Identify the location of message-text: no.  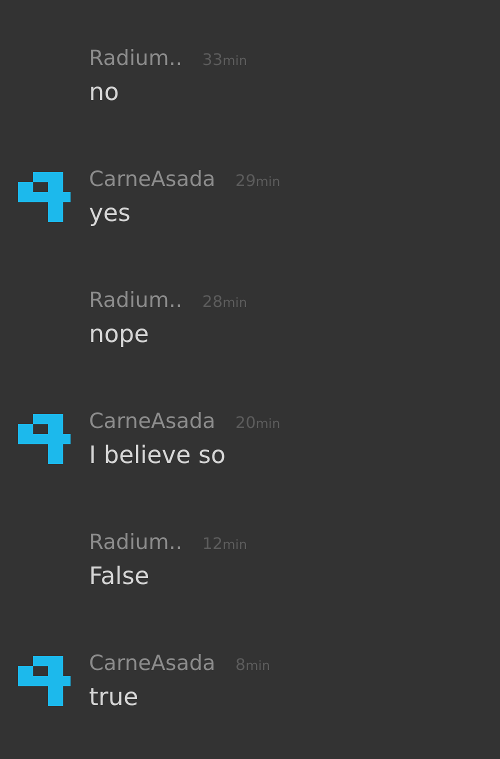
(104, 92).